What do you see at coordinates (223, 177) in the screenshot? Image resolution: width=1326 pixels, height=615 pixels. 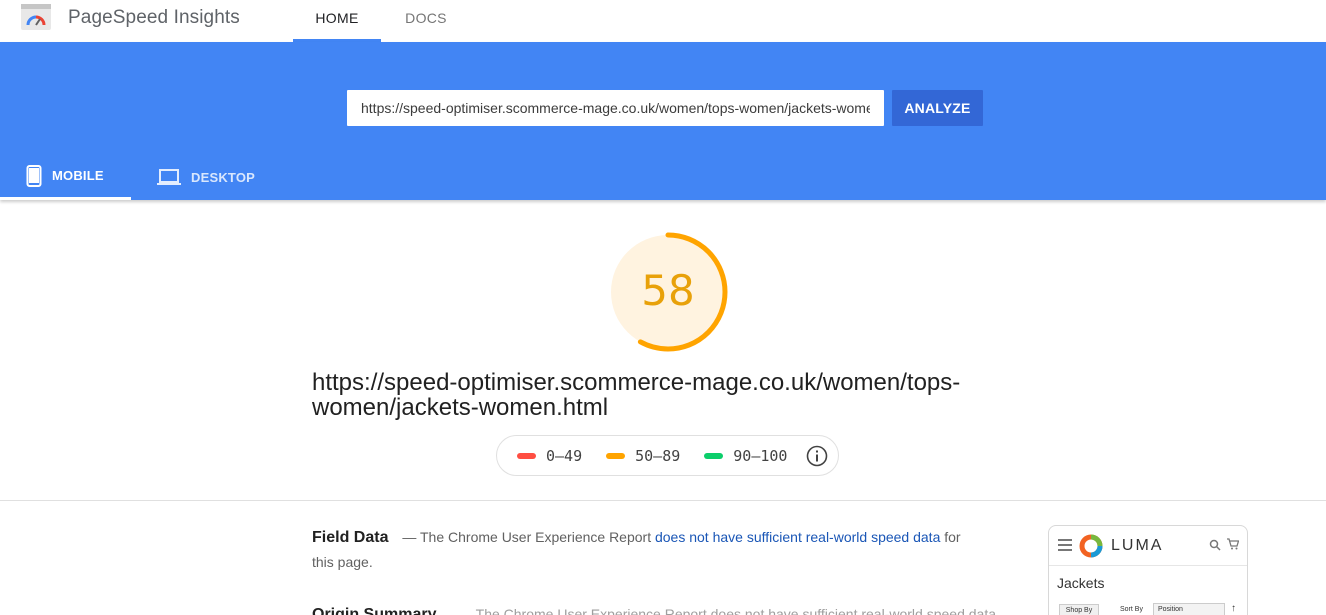 I see `tab-desktop-label: DESKTOP` at bounding box center [223, 177].